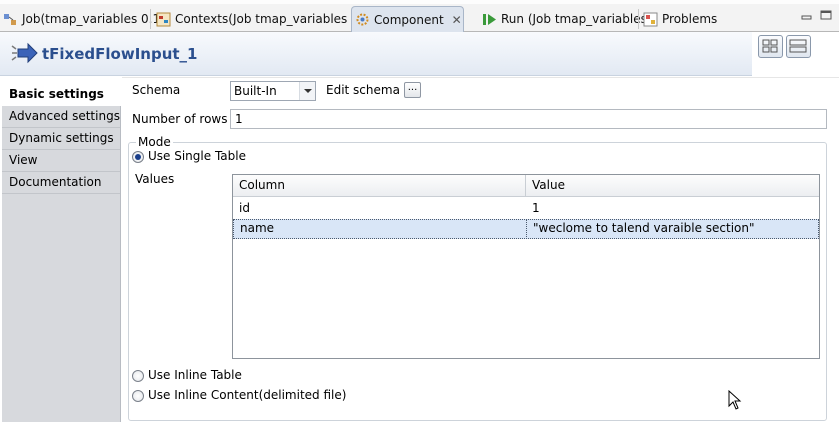 This screenshot has height=422, width=839. What do you see at coordinates (138, 376) in the screenshot?
I see `use-inline-table-radio` at bounding box center [138, 376].